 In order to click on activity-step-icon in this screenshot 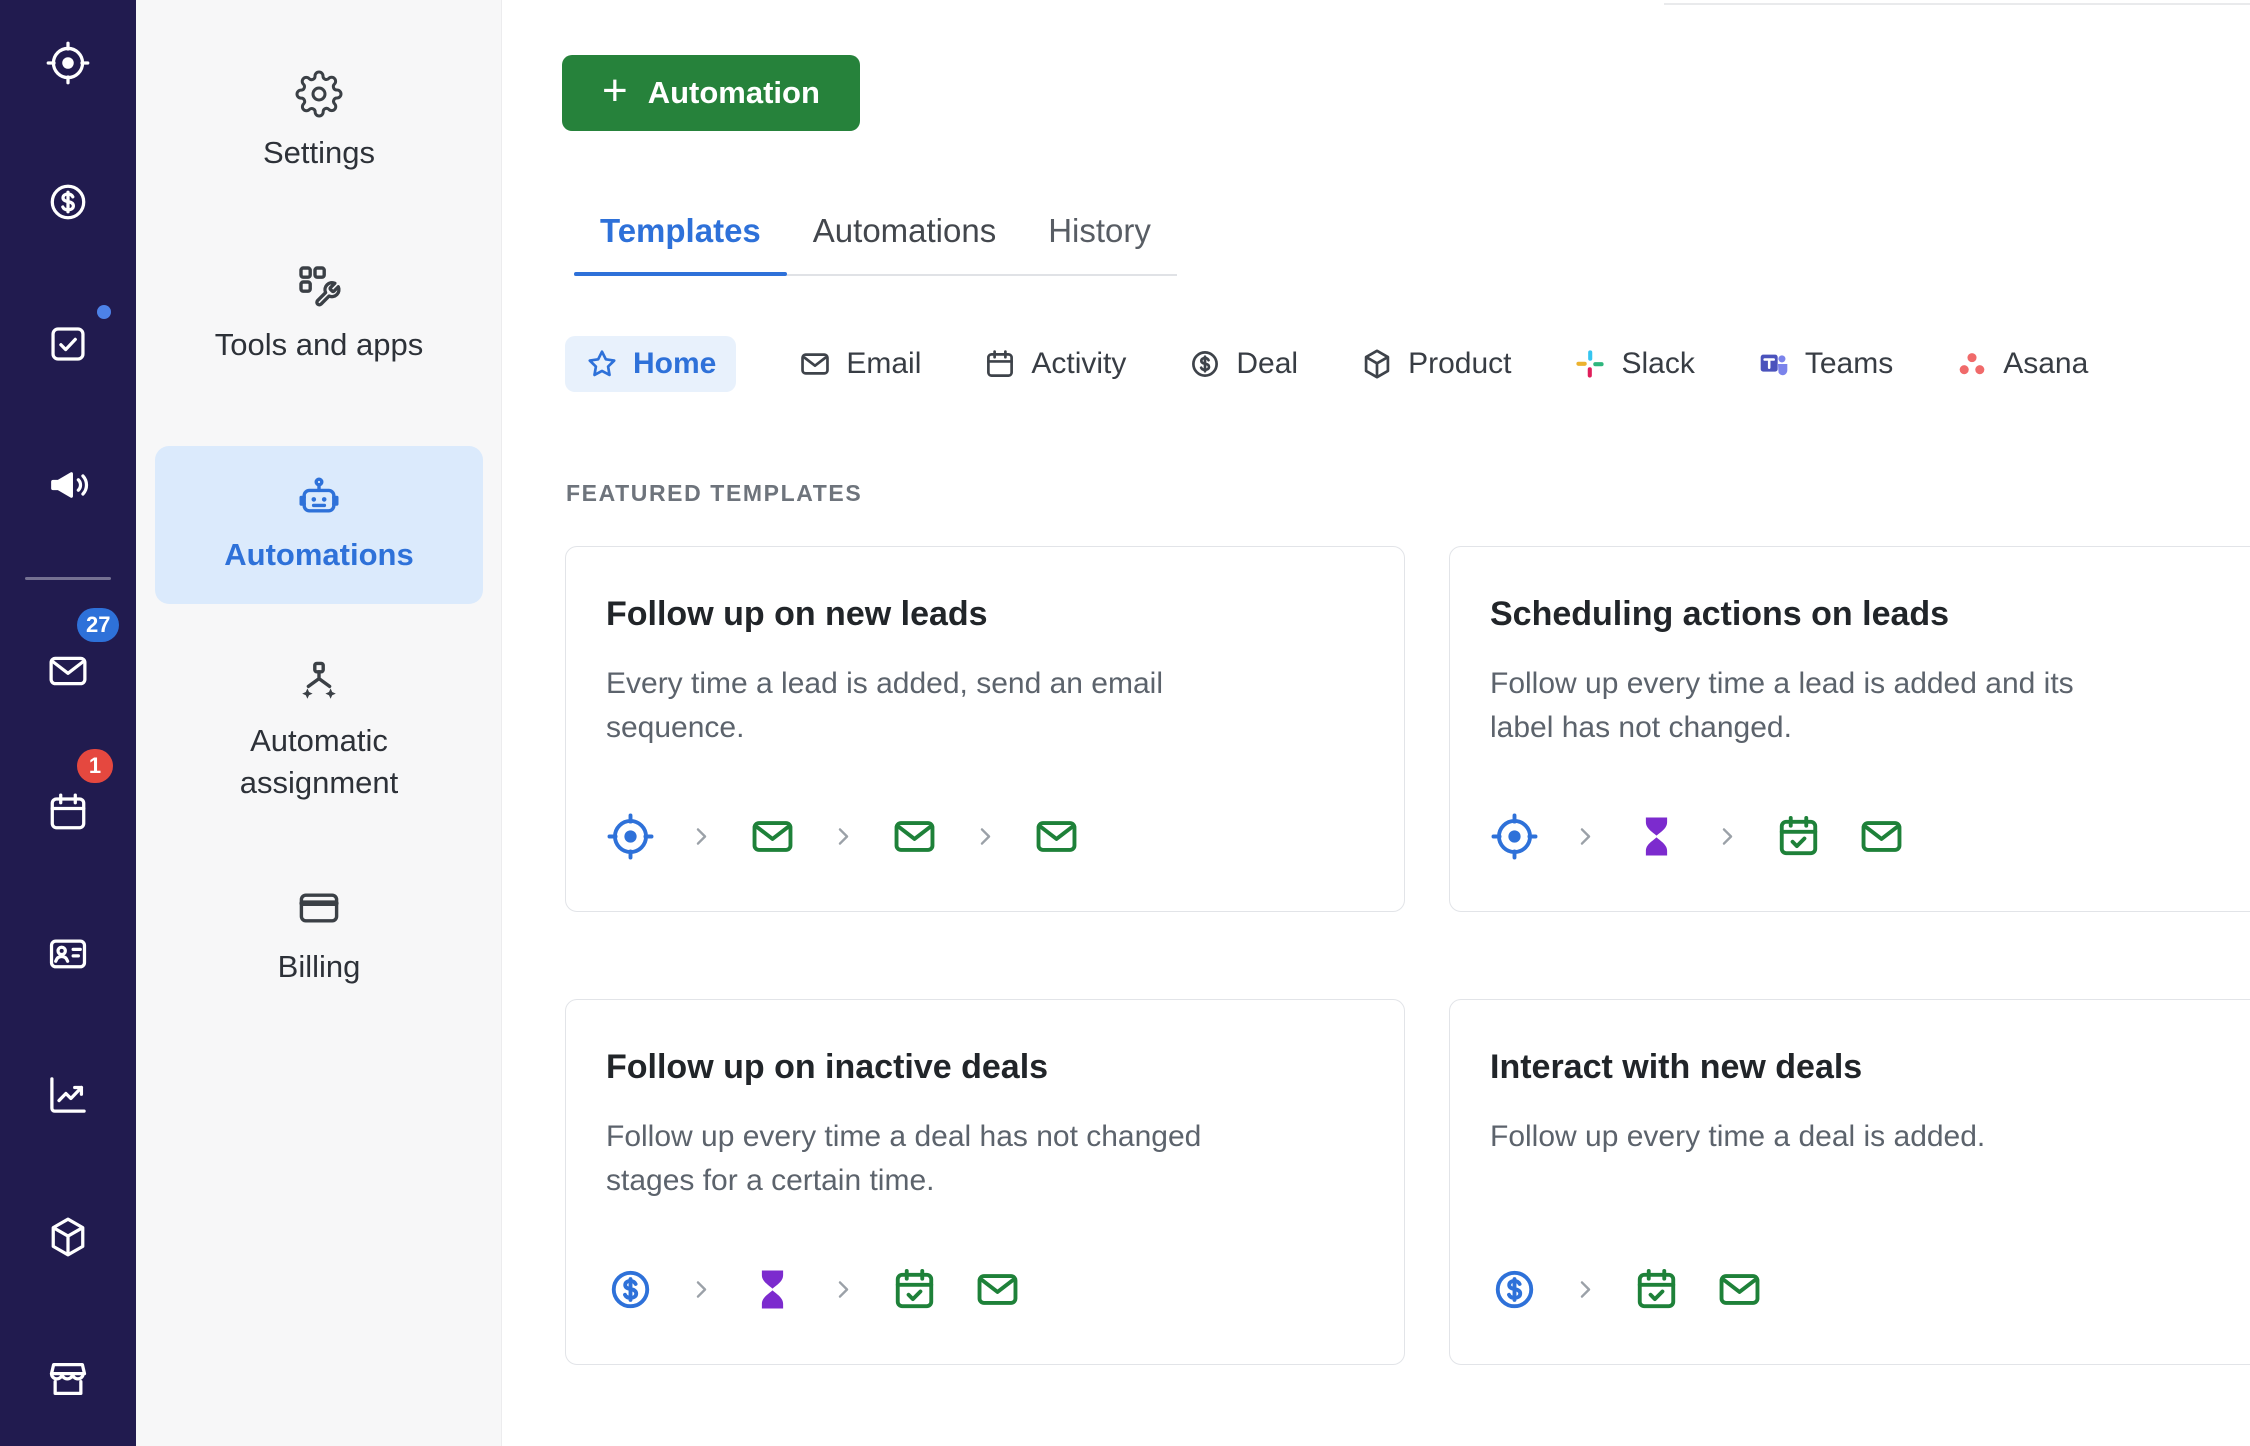, I will do `click(1798, 836)`.